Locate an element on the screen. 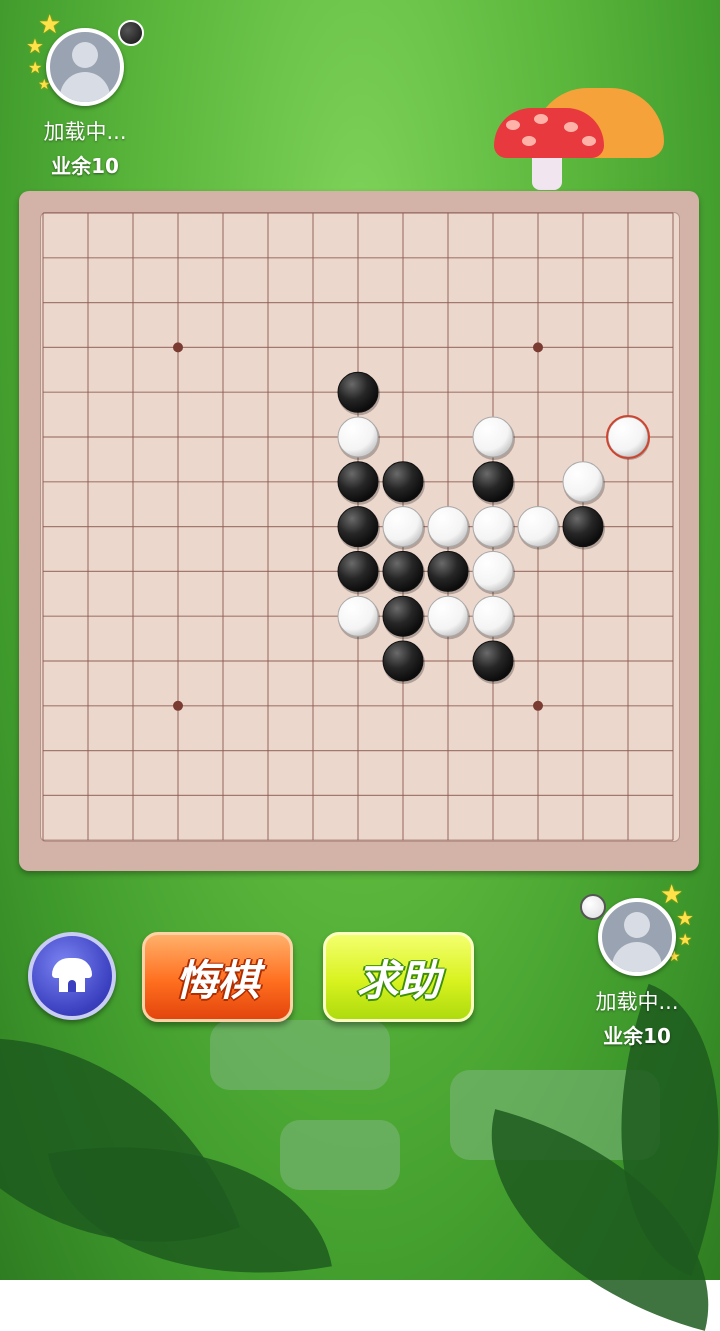  player-top-avatar is located at coordinates (85, 67).